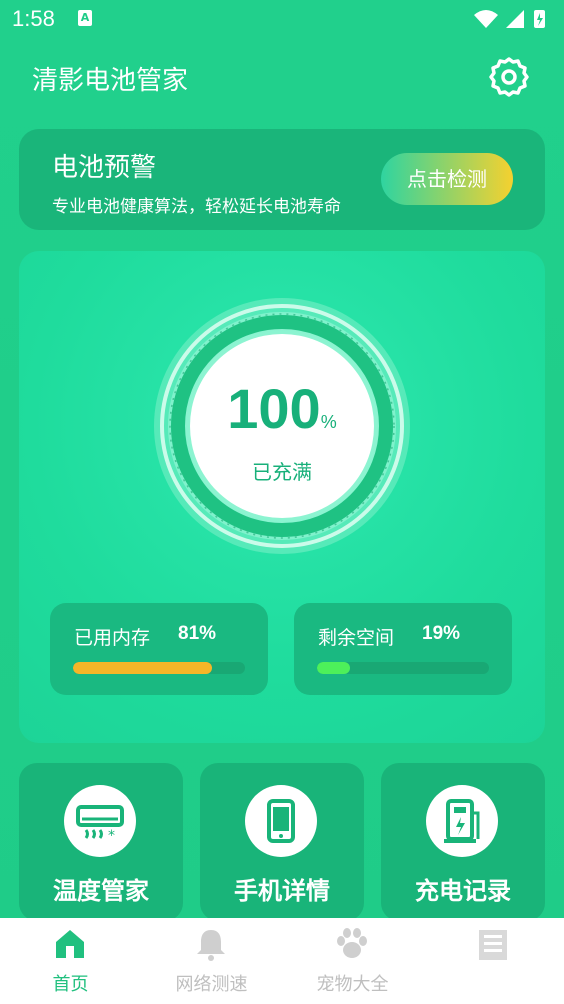 The height and width of the screenshot is (1004, 564). Describe the element at coordinates (85, 18) in the screenshot. I see `notification-icon: A` at that location.